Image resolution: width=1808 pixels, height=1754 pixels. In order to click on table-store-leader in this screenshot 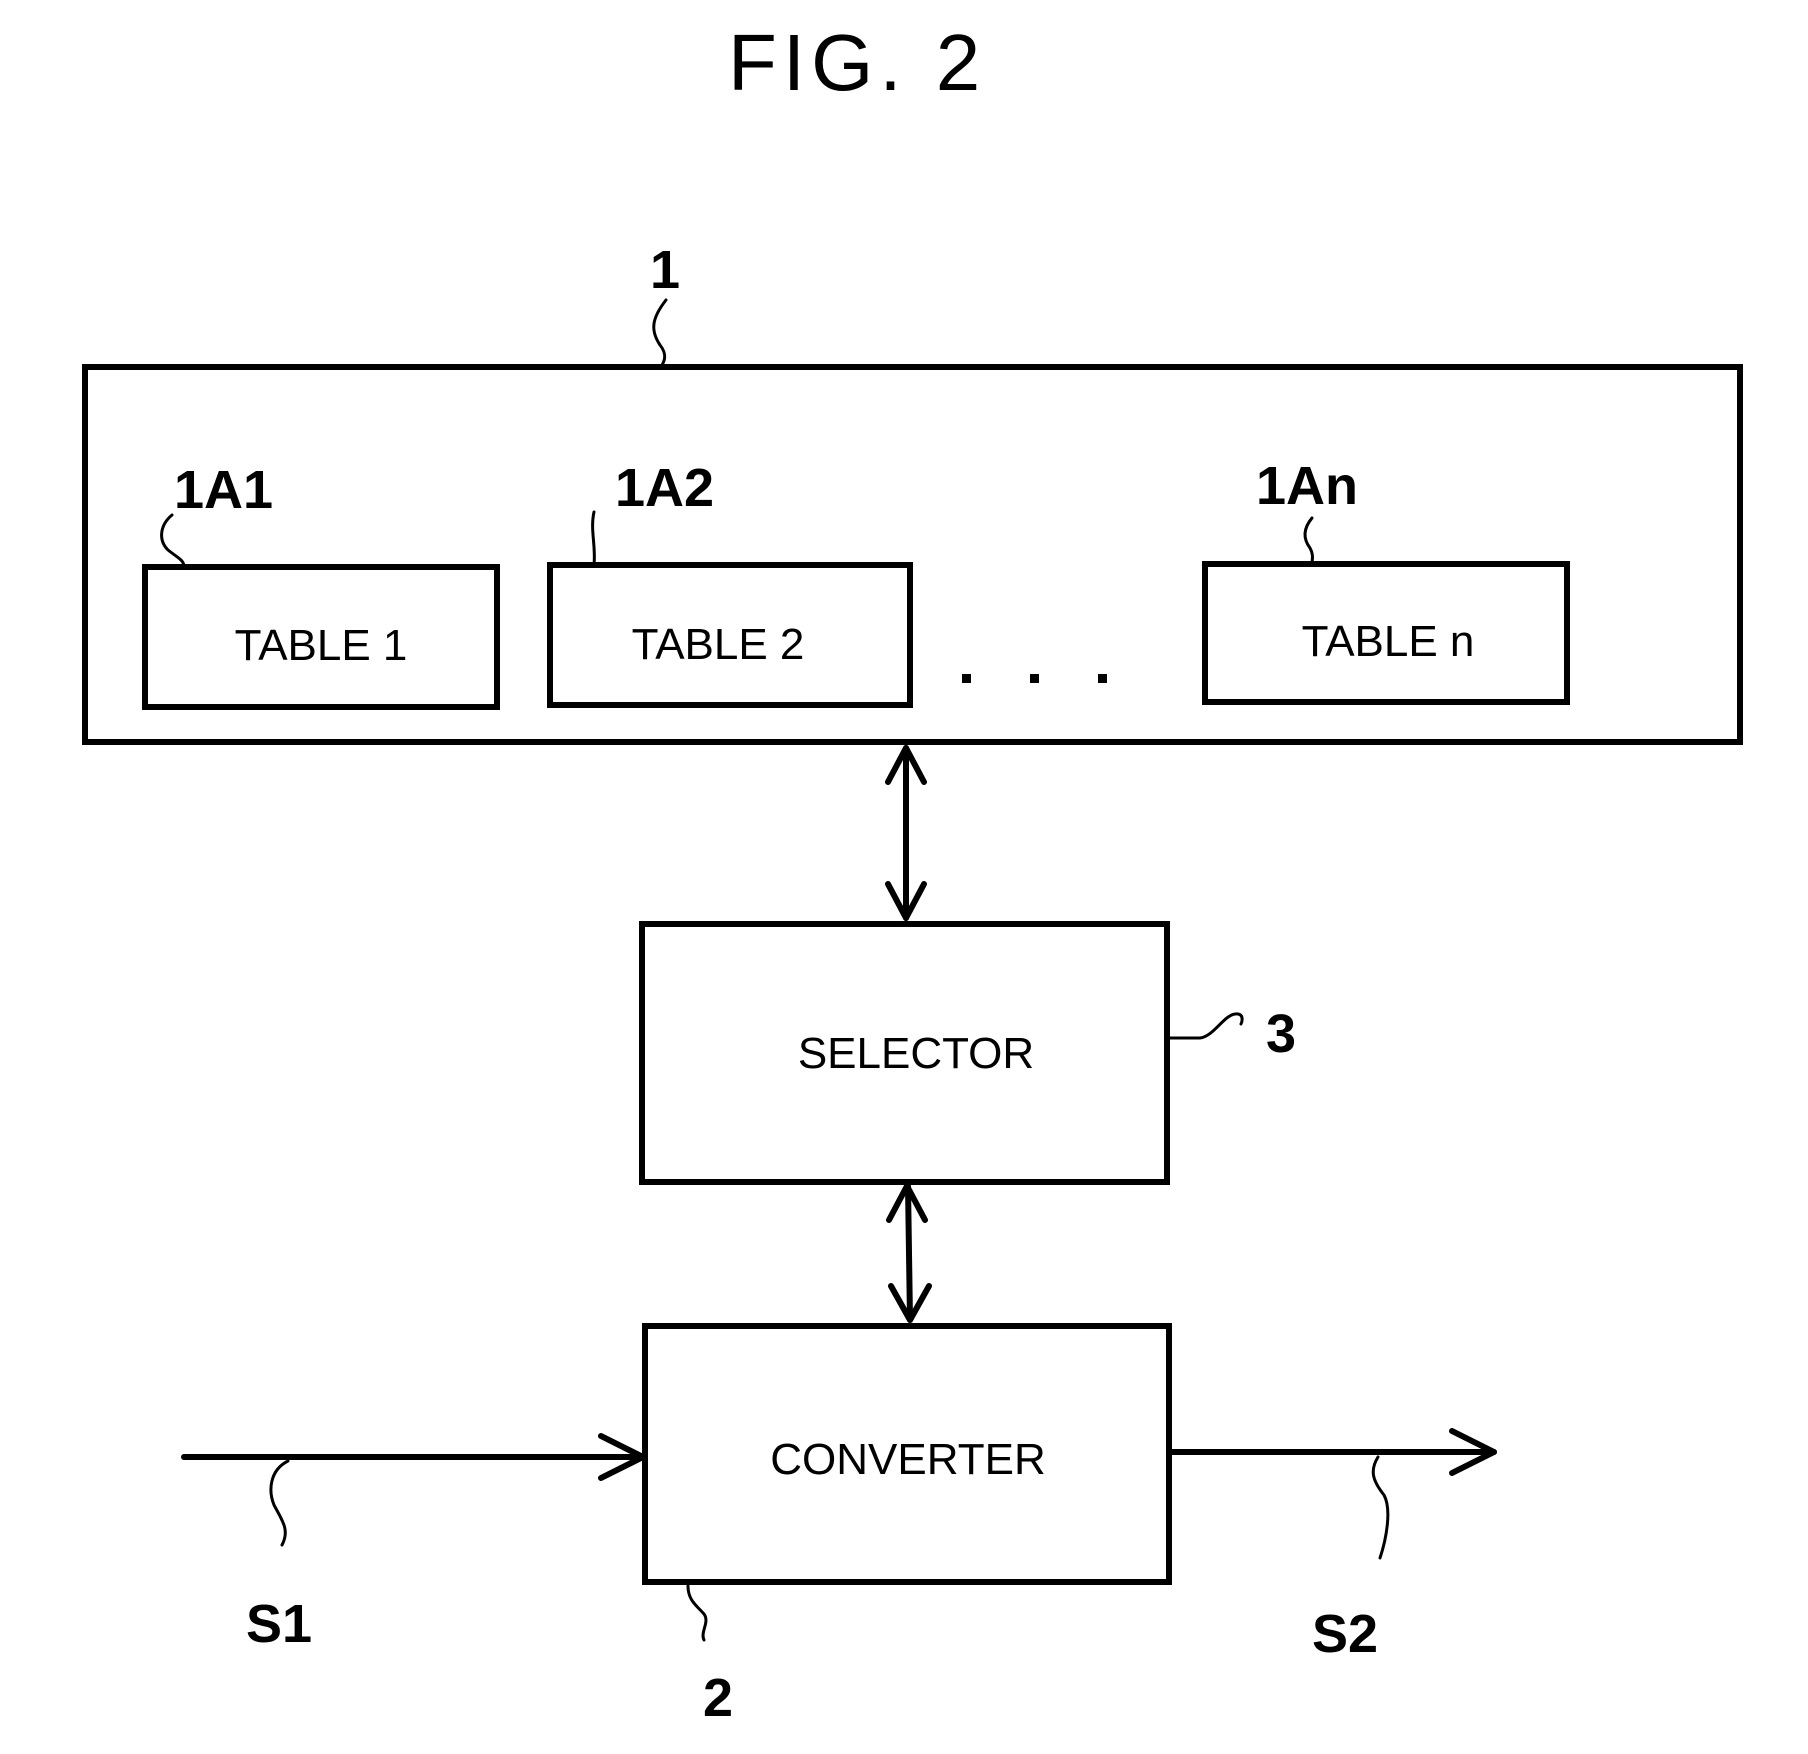, I will do `click(660, 333)`.